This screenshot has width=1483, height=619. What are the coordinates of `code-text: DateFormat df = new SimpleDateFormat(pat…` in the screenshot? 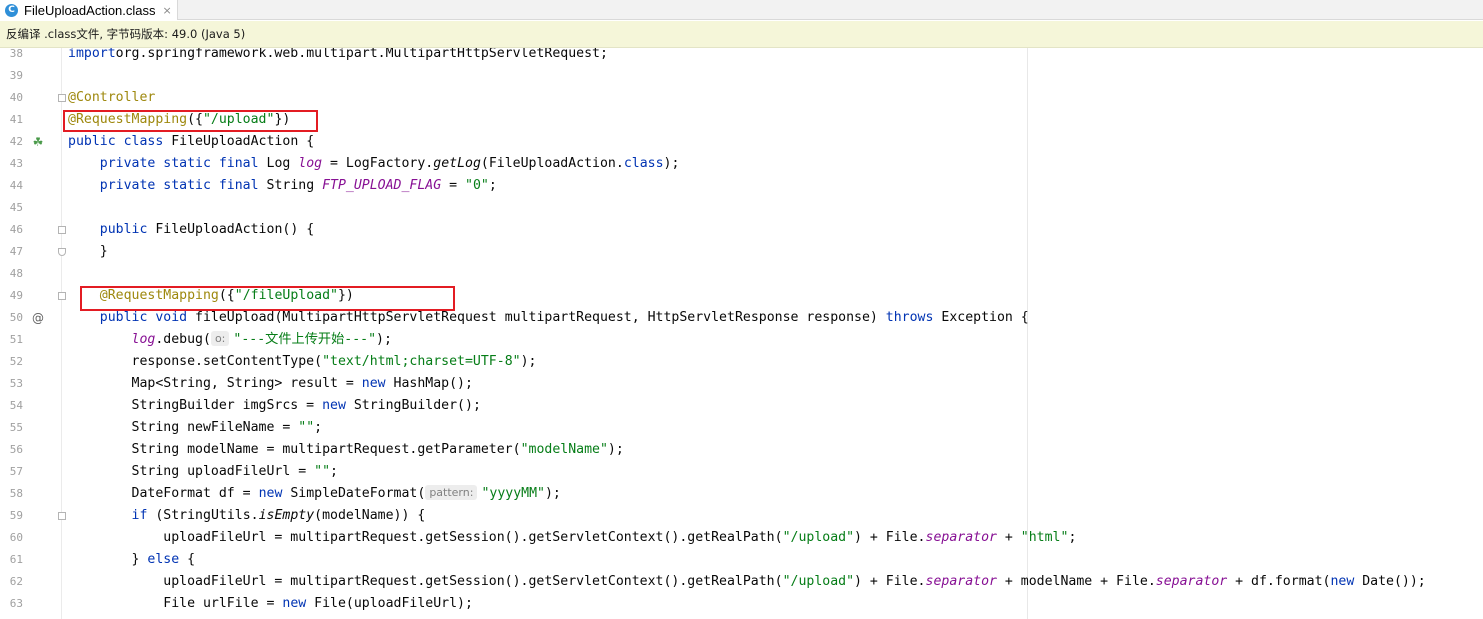 It's located at (314, 494).